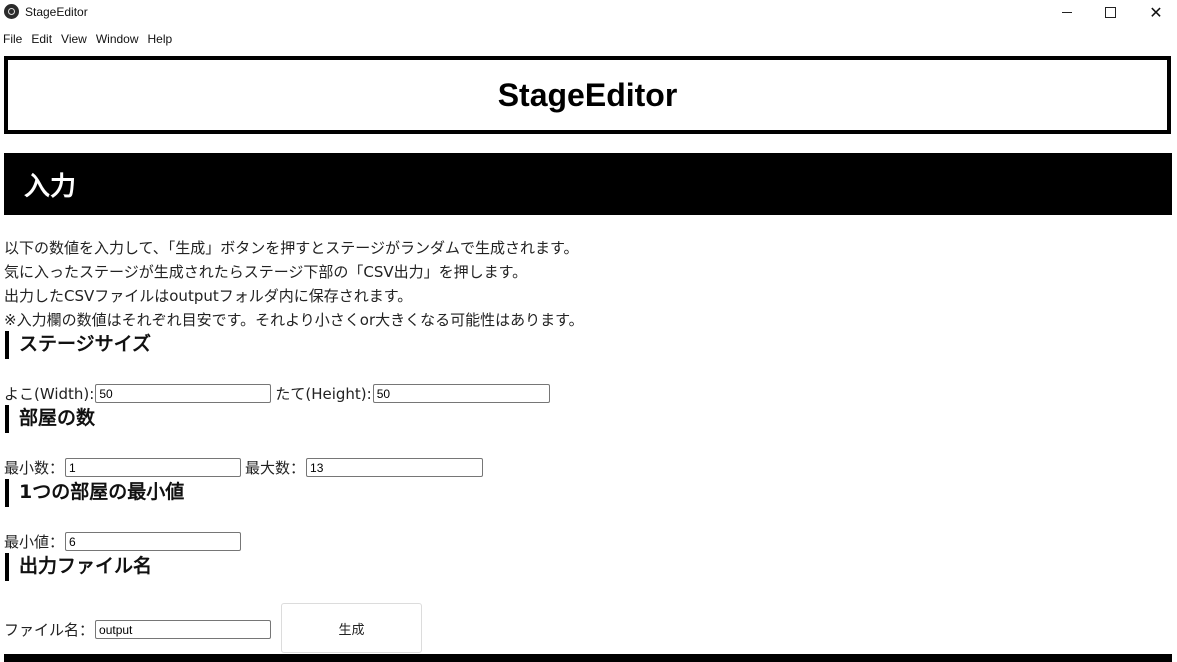 The width and height of the screenshot is (1177, 662). What do you see at coordinates (11, 11) in the screenshot?
I see `app-icon` at bounding box center [11, 11].